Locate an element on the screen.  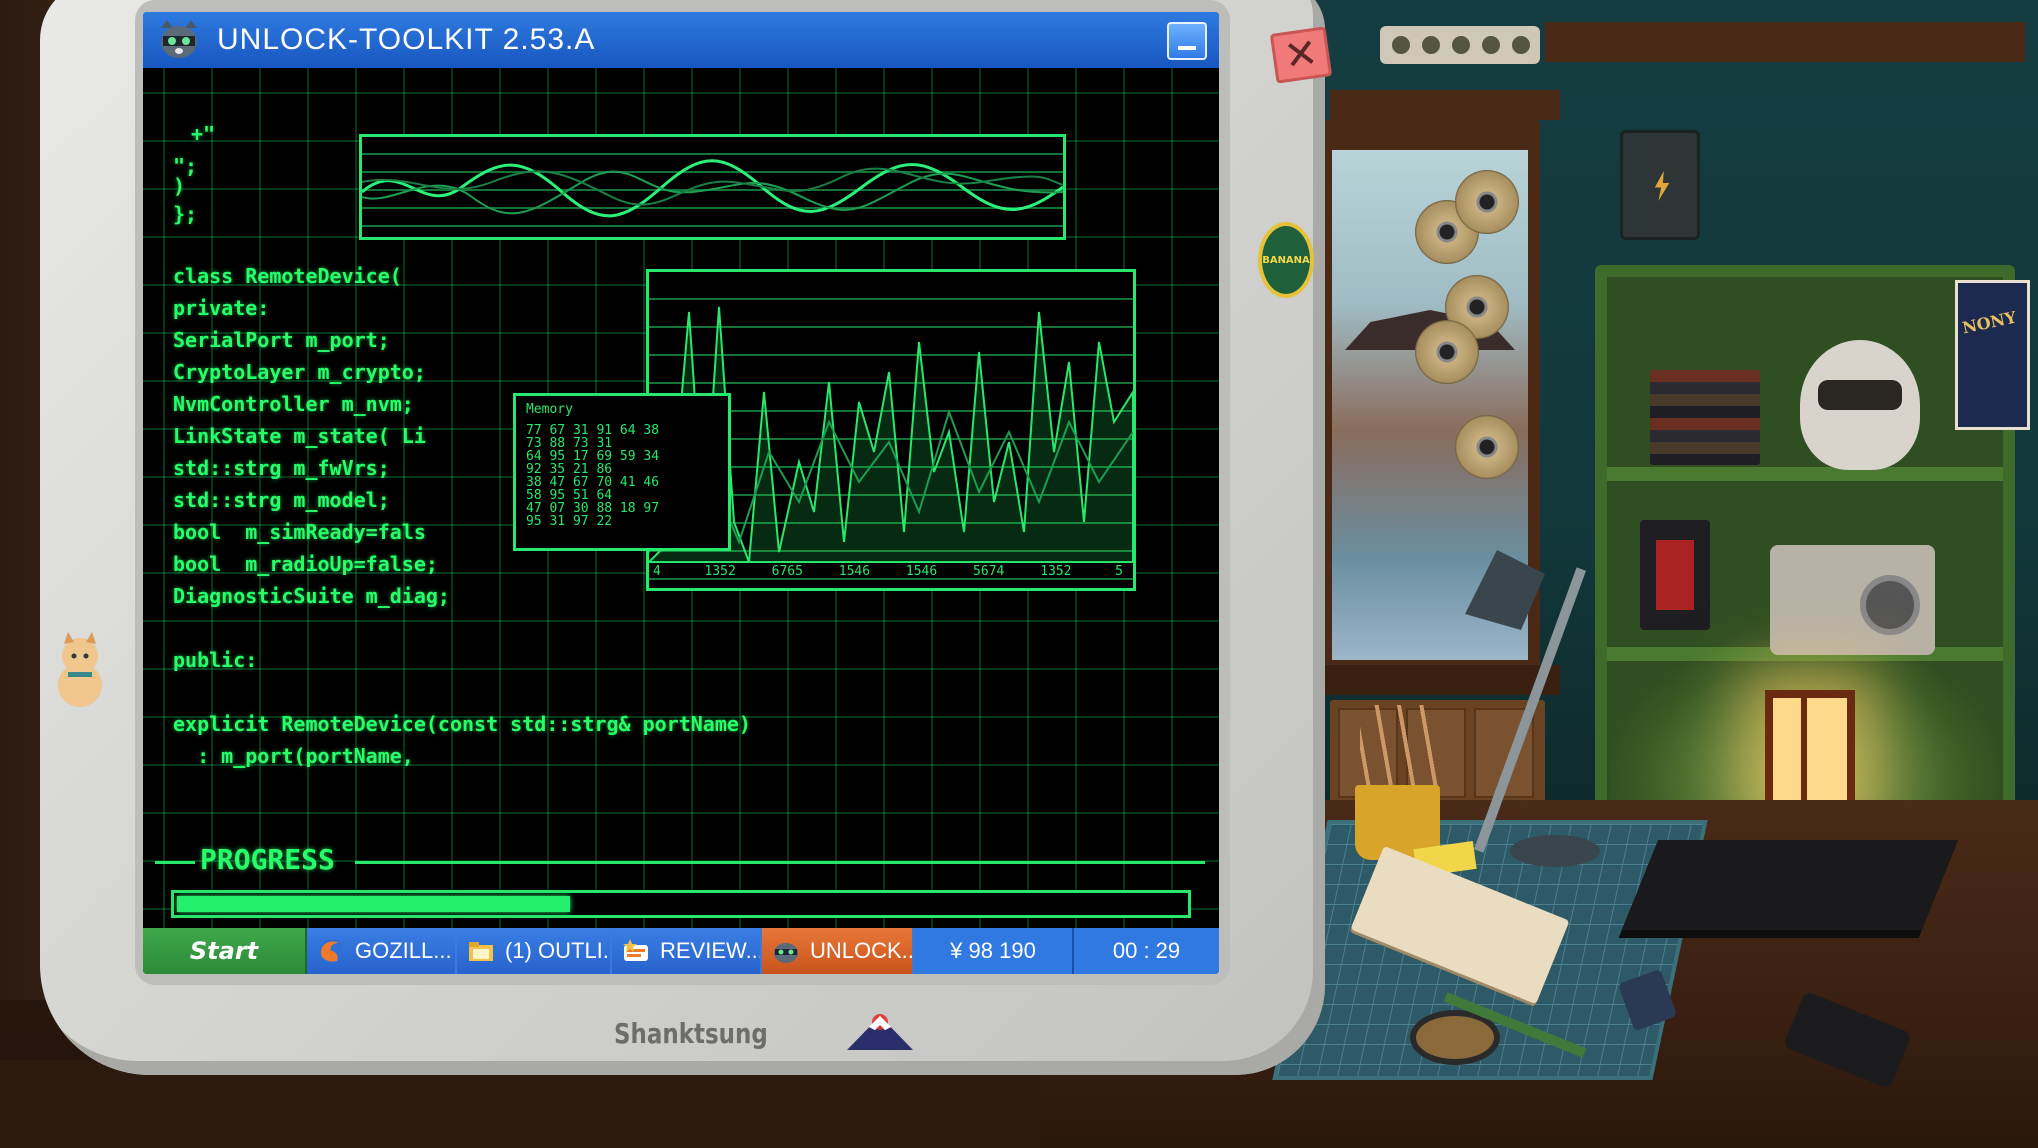
browser-fox-icon is located at coordinates (331, 951).